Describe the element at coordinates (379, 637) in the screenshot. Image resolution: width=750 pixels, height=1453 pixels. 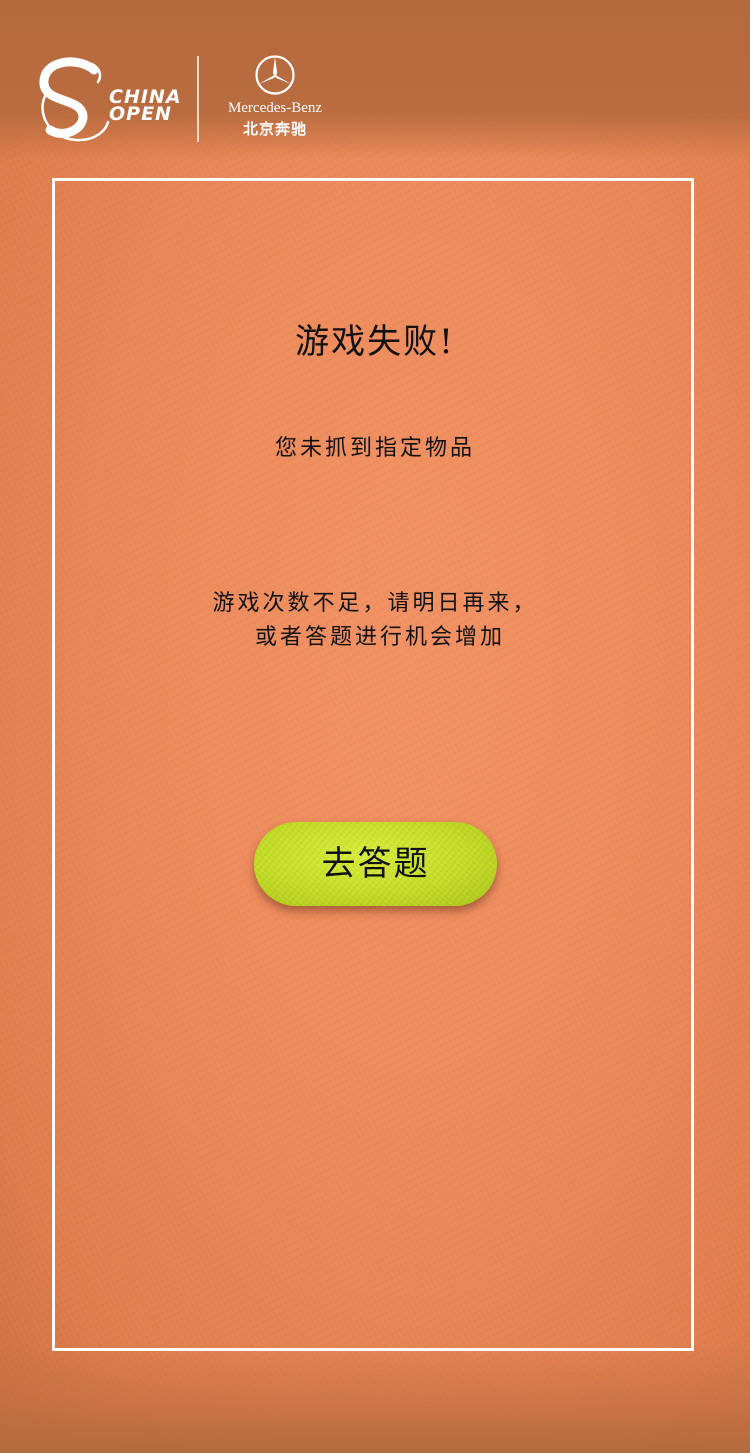
I see `dialog-message-line2: 或者答题进行机会增加` at that location.